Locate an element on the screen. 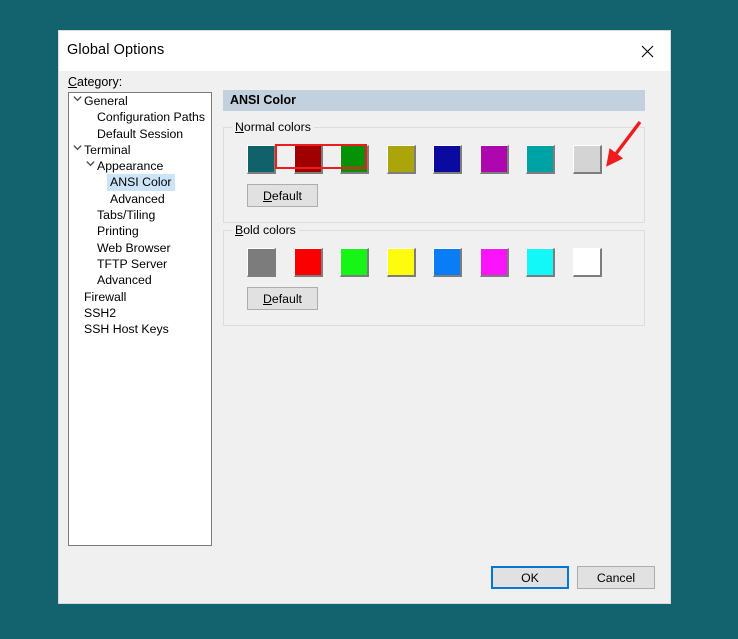  tree-item-firewall: Firewall is located at coordinates (140, 297).